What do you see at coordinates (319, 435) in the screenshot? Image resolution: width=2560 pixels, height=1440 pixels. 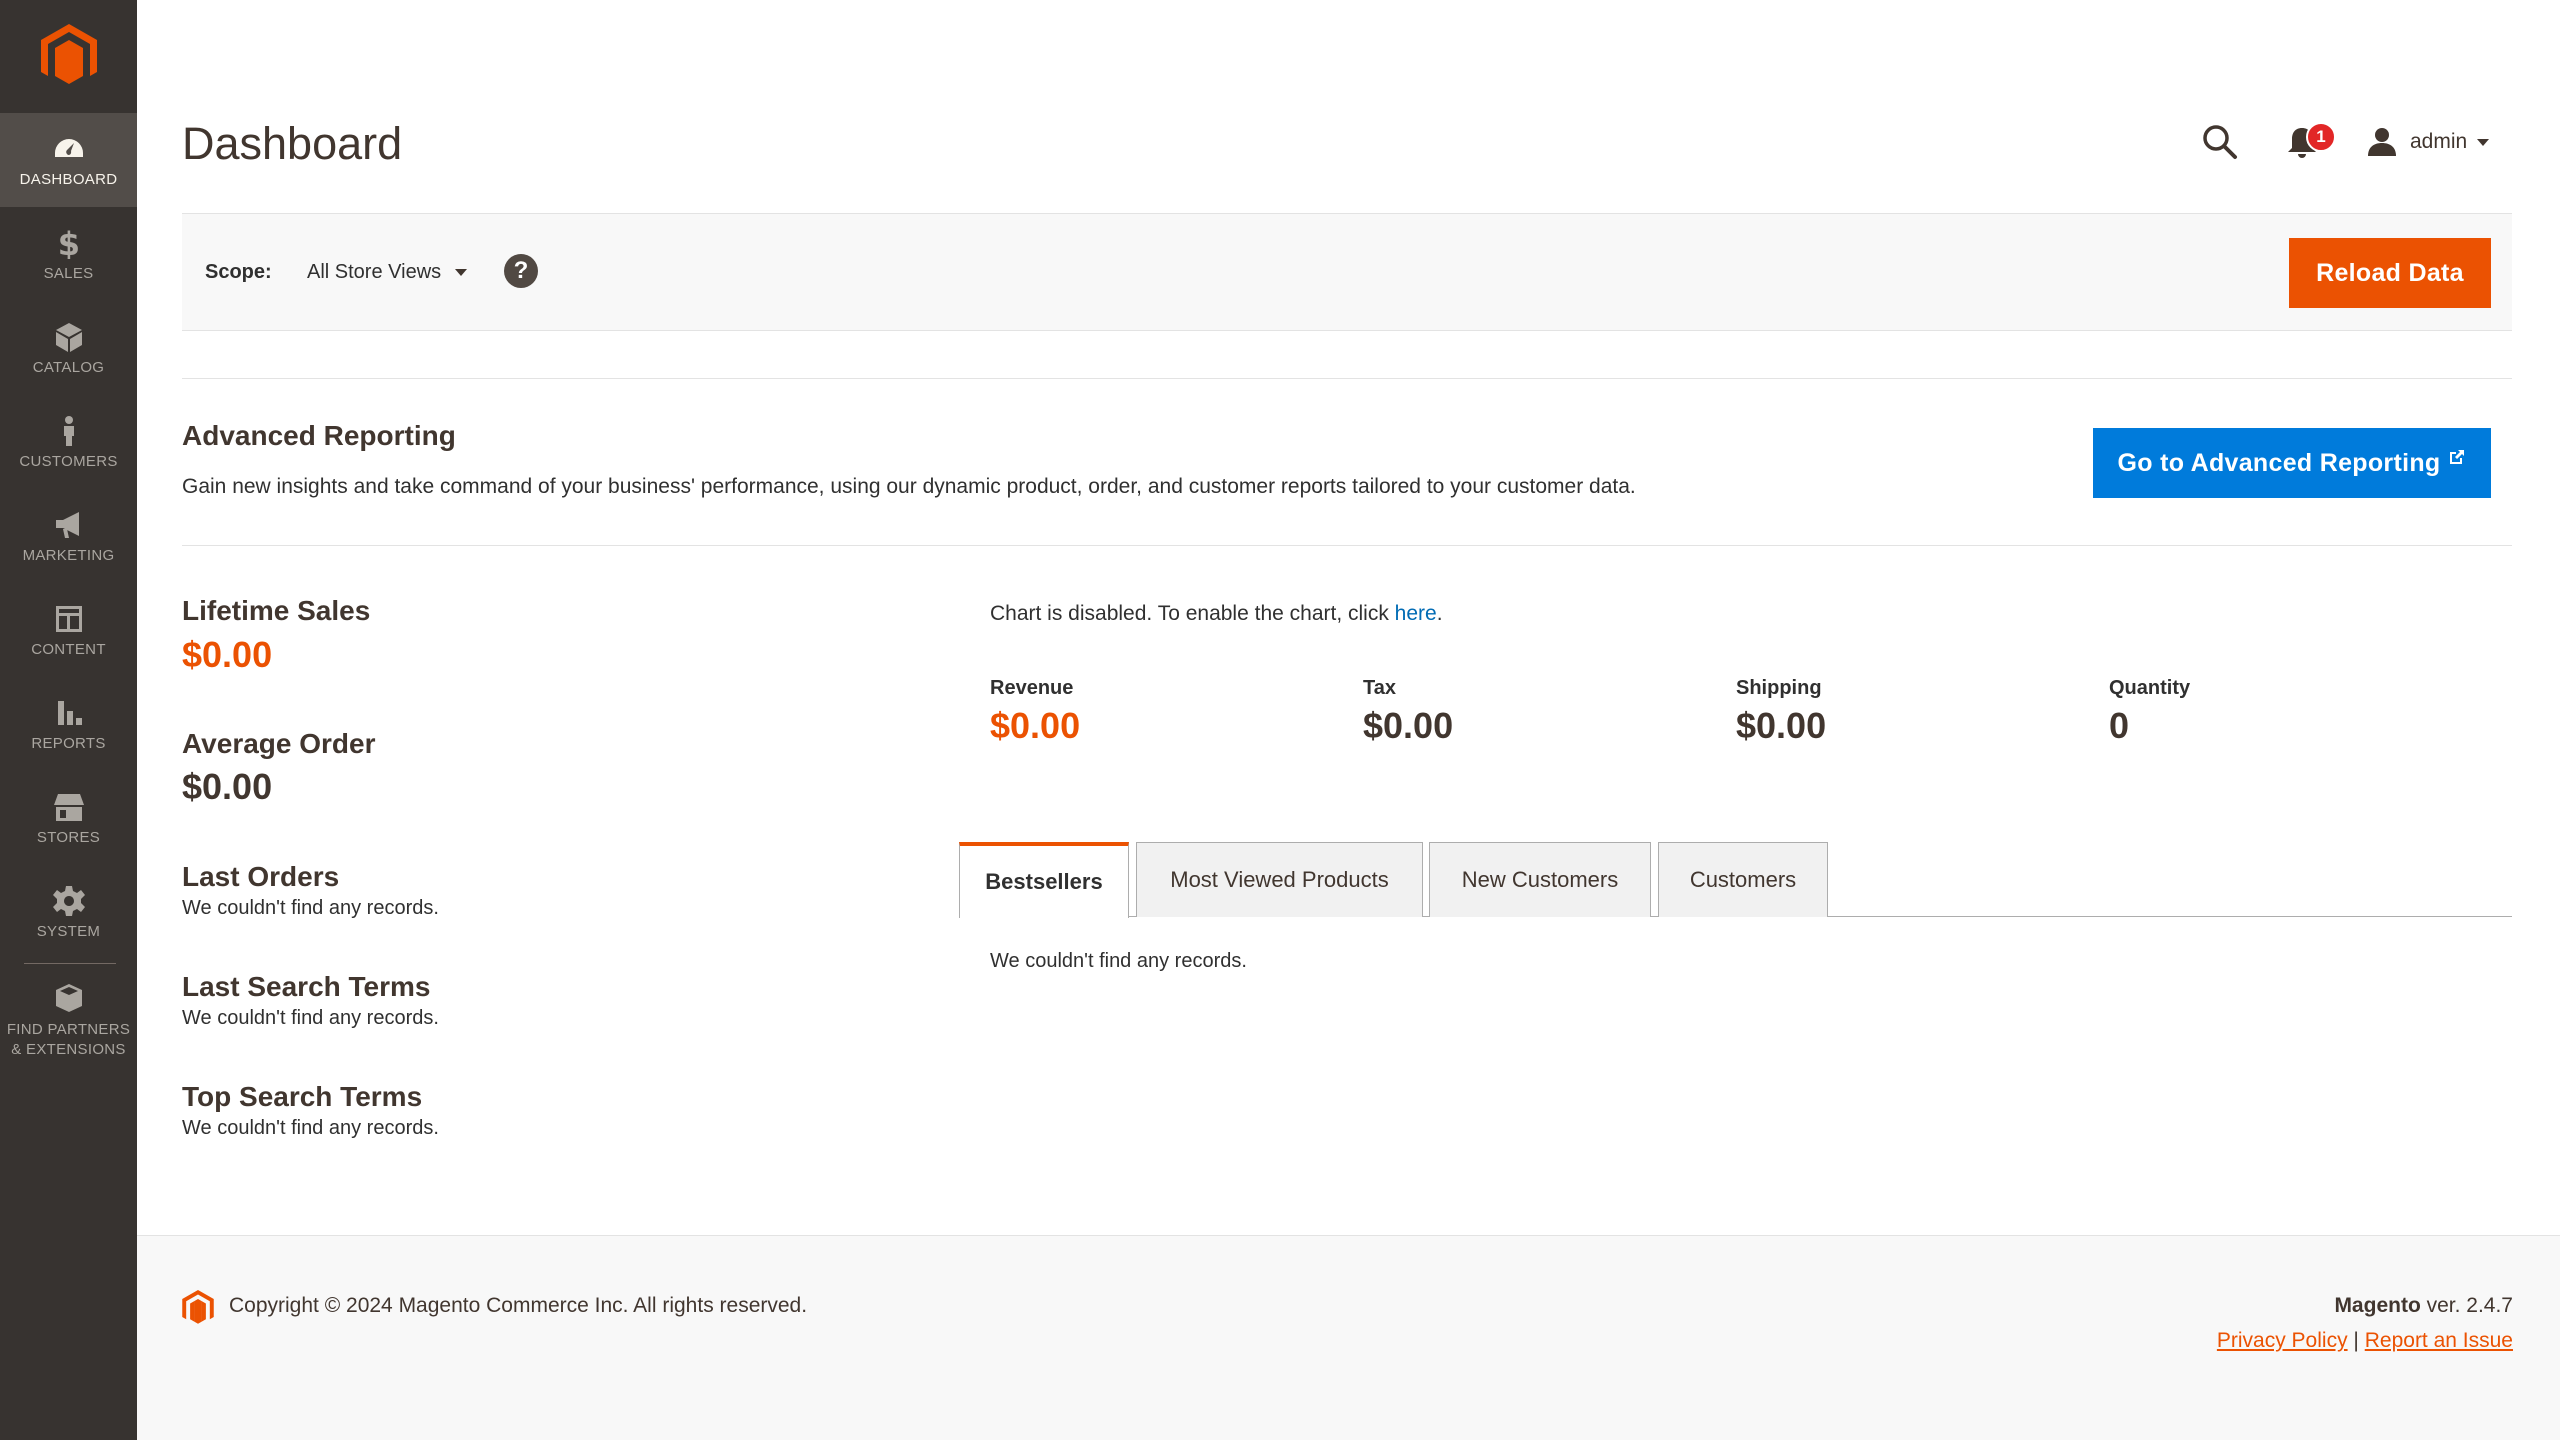 I see `advanced-reporting-title: Advanced Reporting` at bounding box center [319, 435].